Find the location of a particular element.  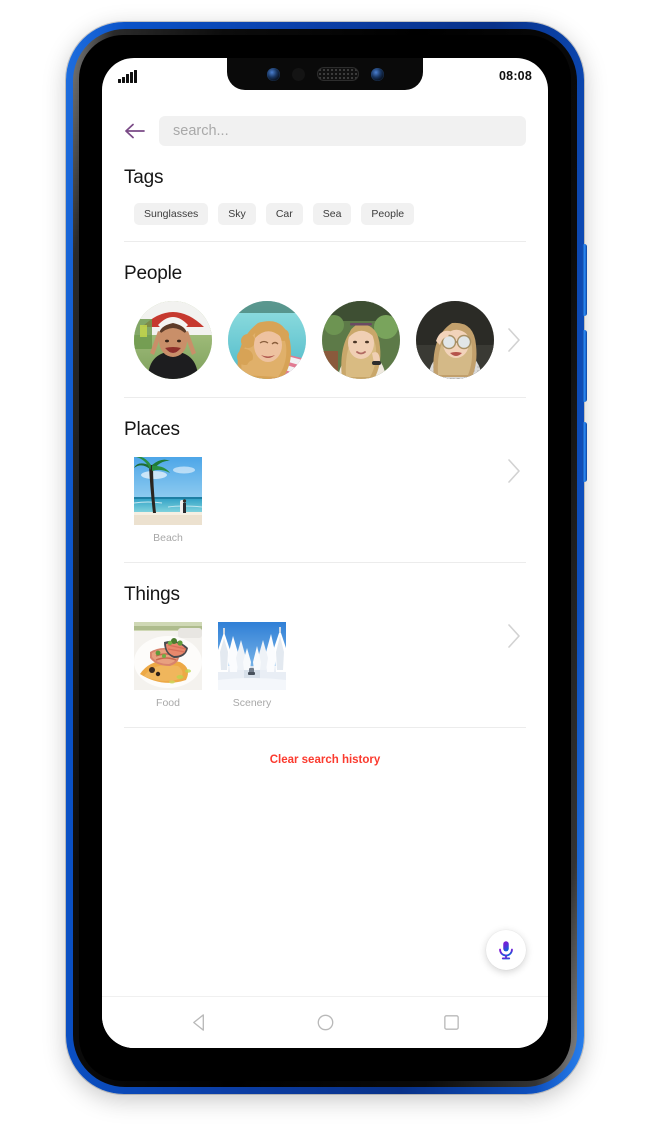

people-avatar-list is located at coordinates (315, 340).